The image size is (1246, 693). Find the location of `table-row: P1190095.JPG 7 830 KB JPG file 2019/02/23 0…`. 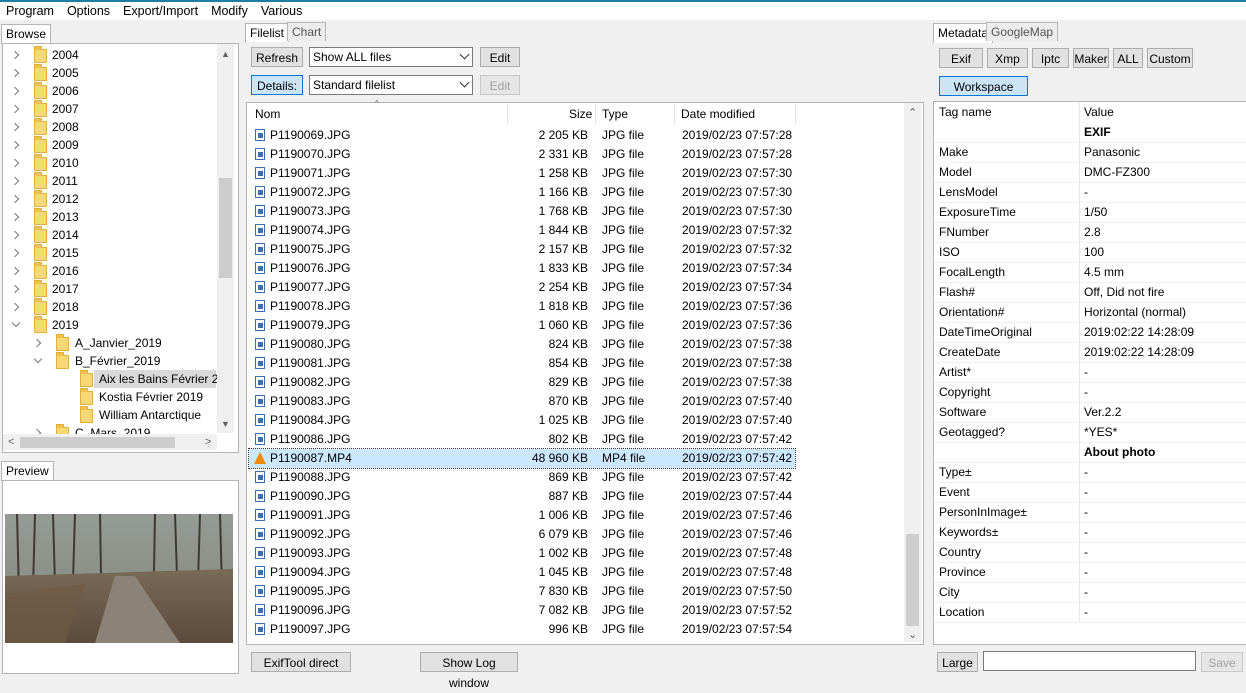

table-row: P1190095.JPG 7 830 KB JPG file 2019/02/23 0… is located at coordinates (522, 591).